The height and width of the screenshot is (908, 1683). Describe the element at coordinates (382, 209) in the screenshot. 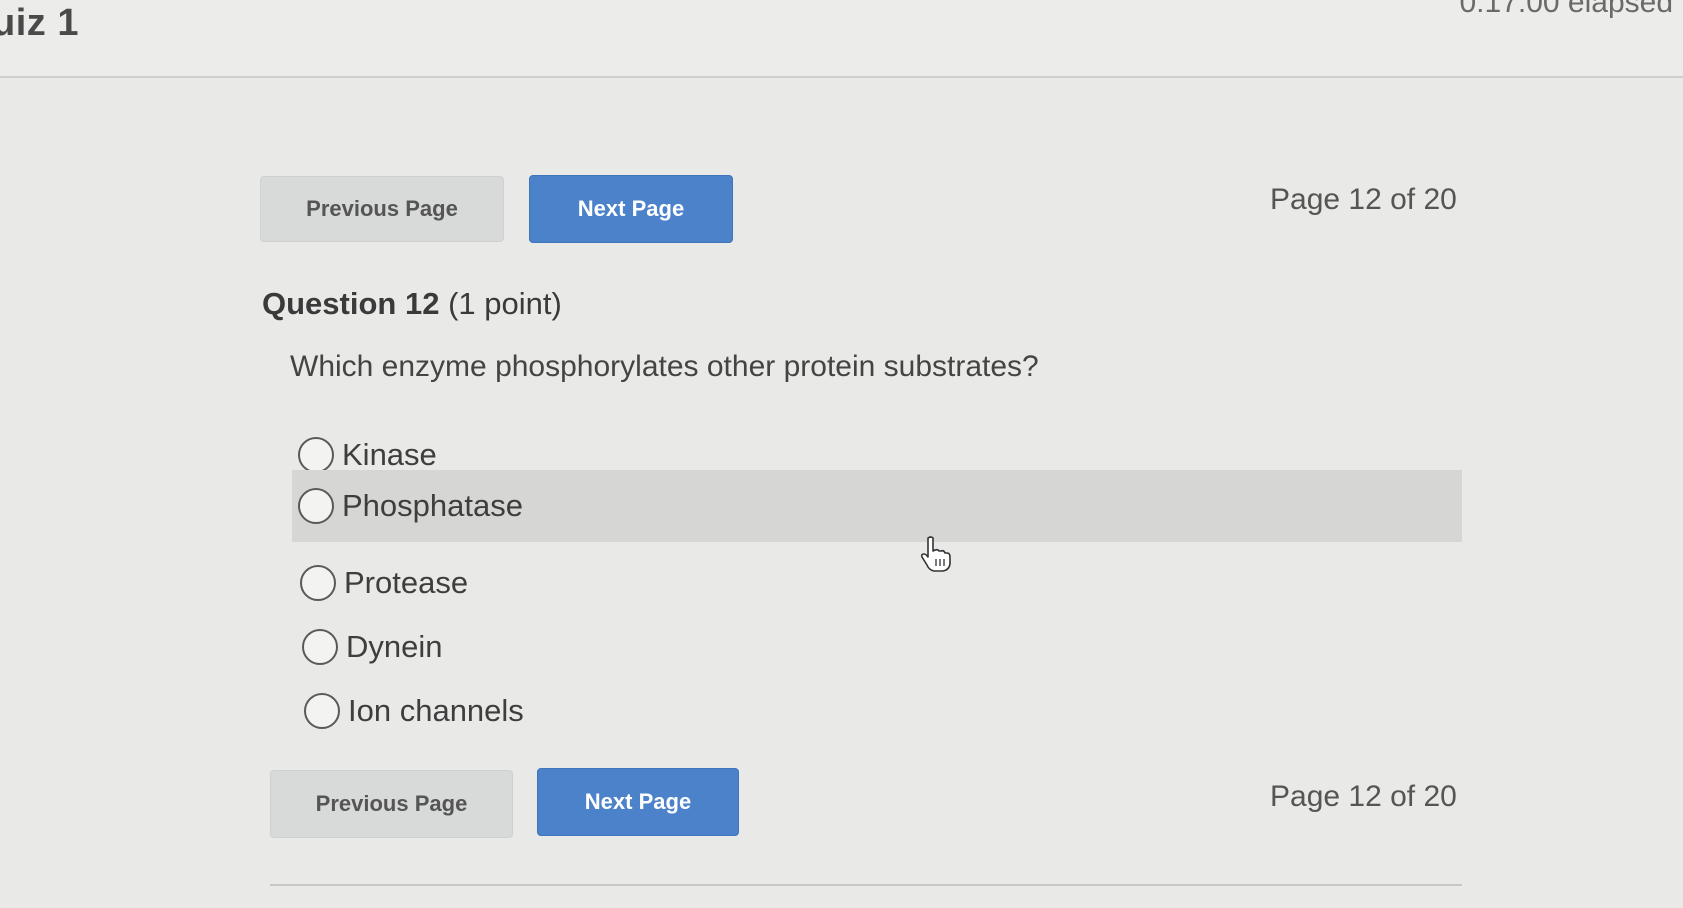

I see `previous-page-button-top: Previous Page` at that location.